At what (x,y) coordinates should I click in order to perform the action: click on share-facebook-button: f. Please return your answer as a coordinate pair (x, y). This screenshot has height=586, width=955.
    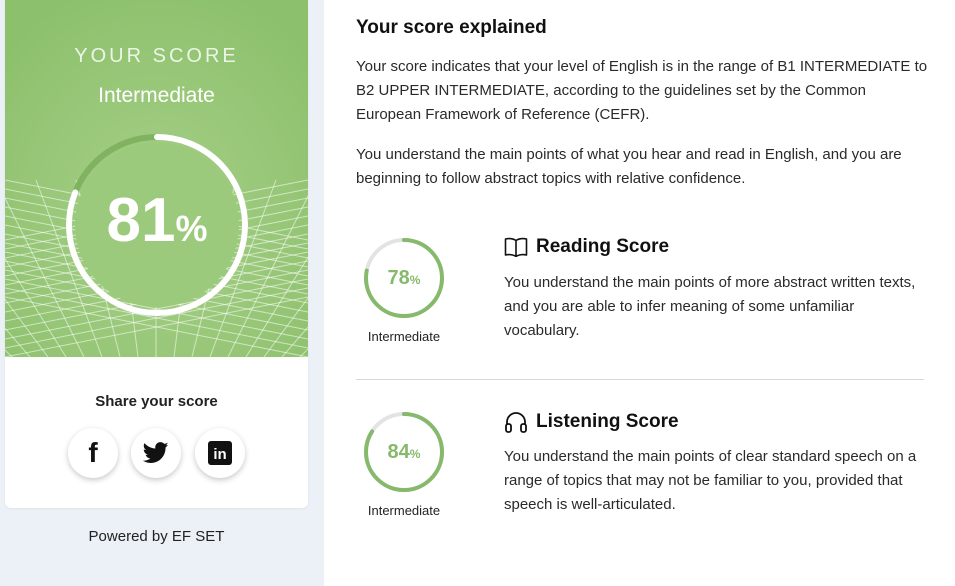
    Looking at the image, I should click on (93, 453).